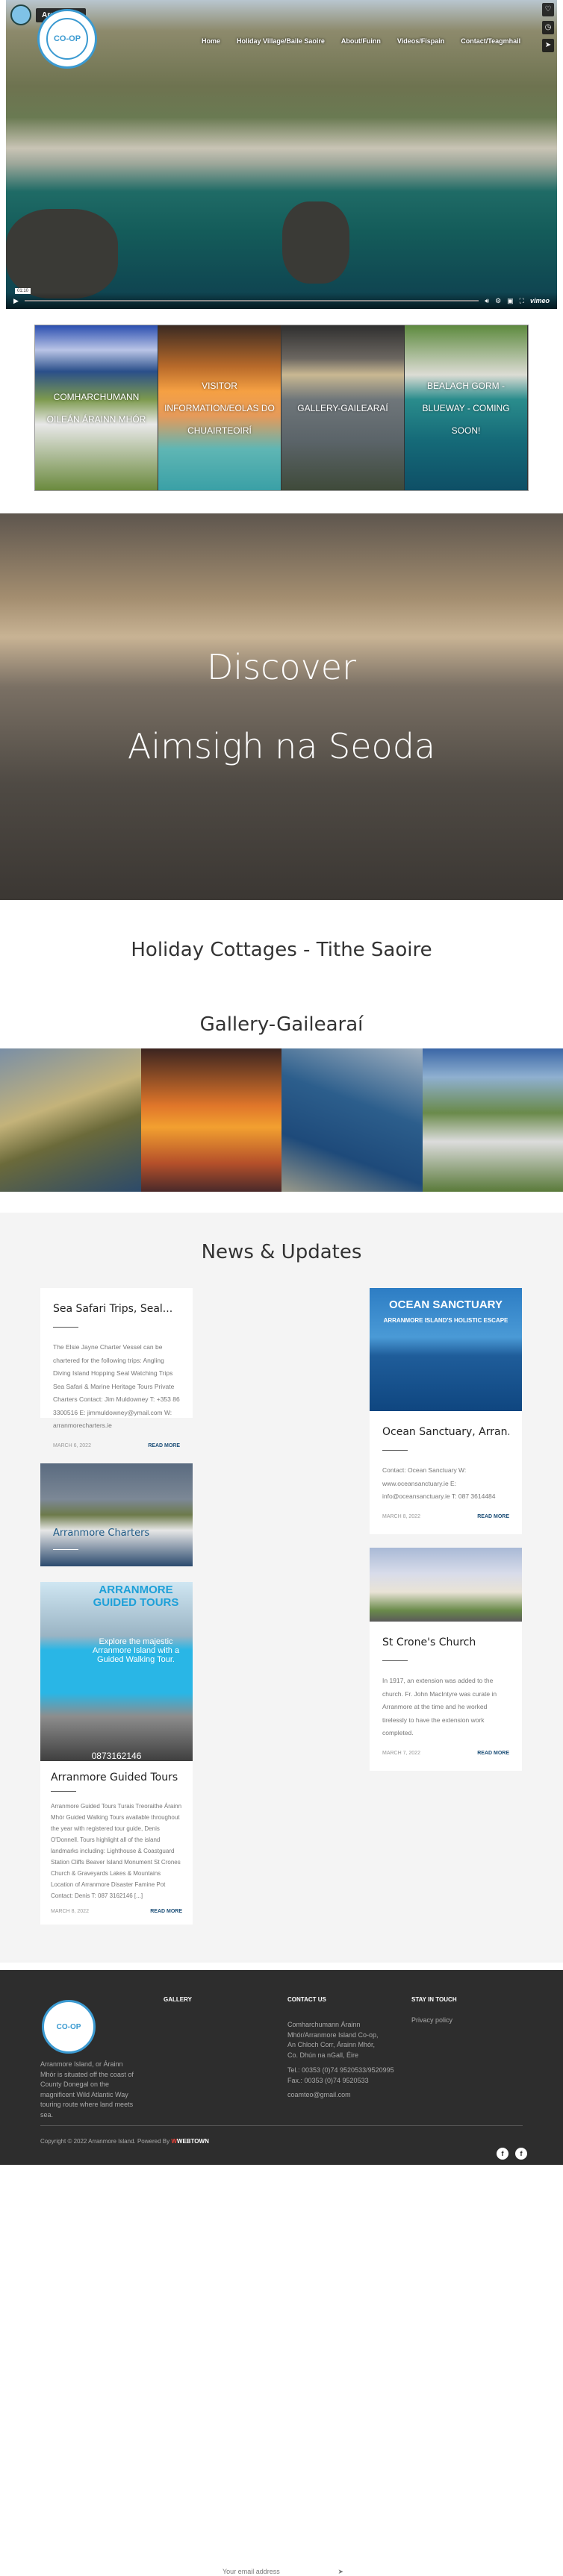 This screenshot has height=2576, width=563. What do you see at coordinates (347, 2071) in the screenshot?
I see `footer-tel: Tel.: 00353 (0)74 9520533/9520995` at bounding box center [347, 2071].